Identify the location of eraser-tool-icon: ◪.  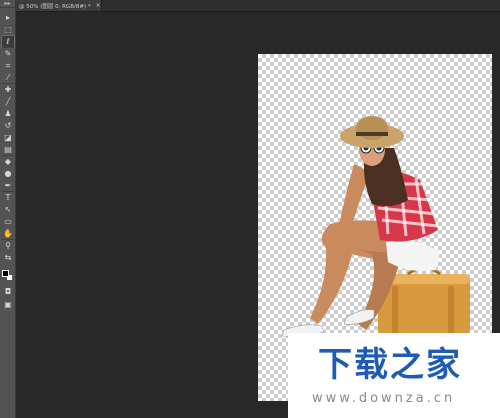
(8, 137).